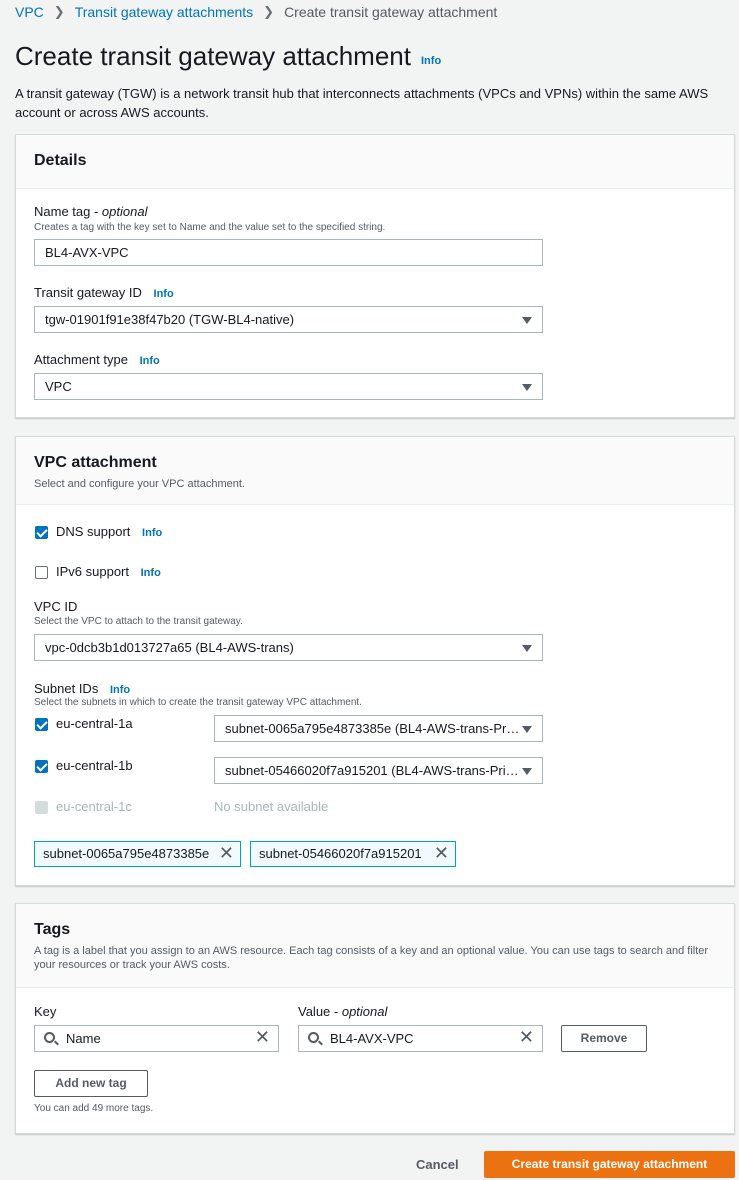 The width and height of the screenshot is (739, 1180). Describe the element at coordinates (94, 1108) in the screenshot. I see `tags-remaining: You can add 49 more tags.` at that location.